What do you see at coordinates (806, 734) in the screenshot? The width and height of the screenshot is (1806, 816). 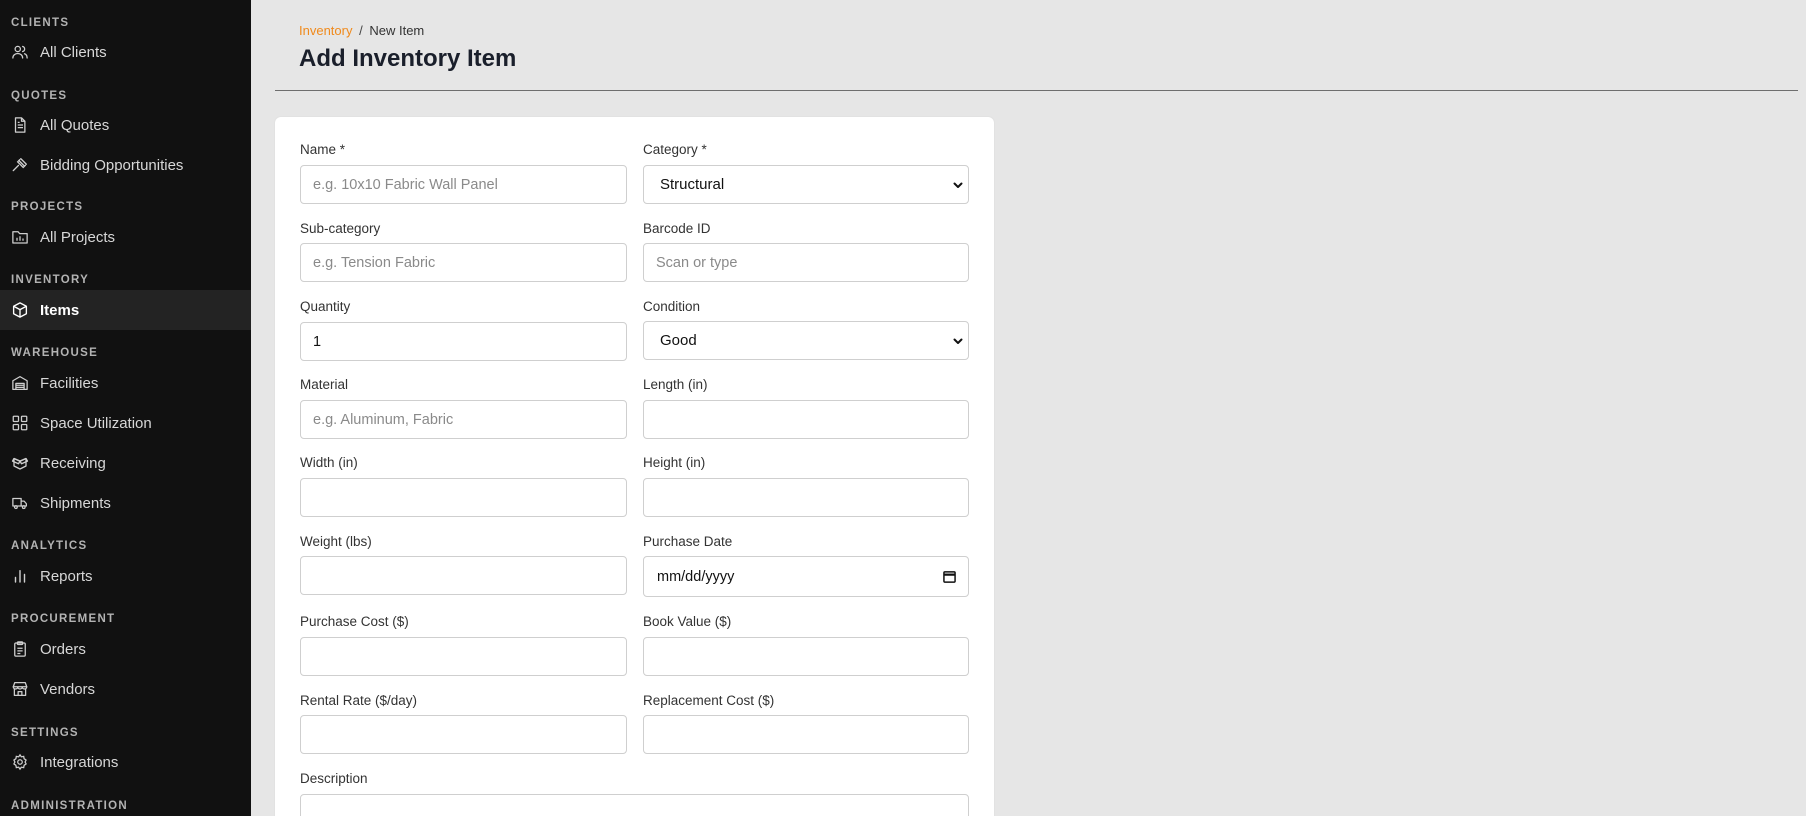 I see `replacement-cost-input` at bounding box center [806, 734].